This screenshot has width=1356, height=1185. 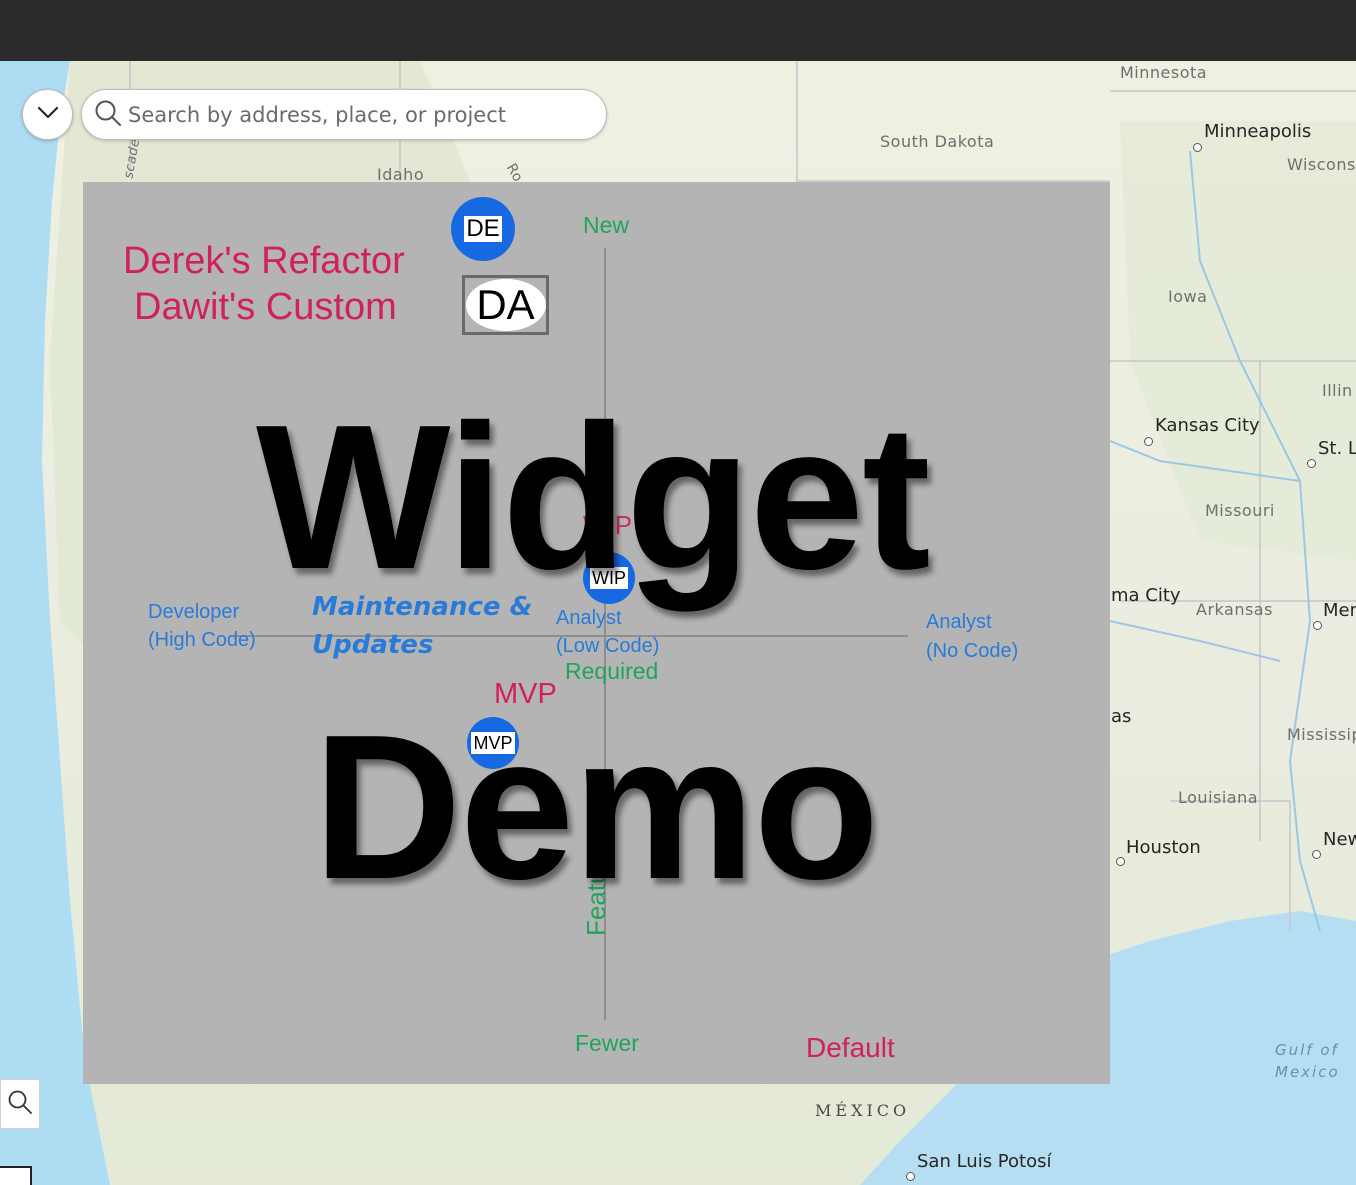 I want to click on badge-de: DE, so click(x=483, y=229).